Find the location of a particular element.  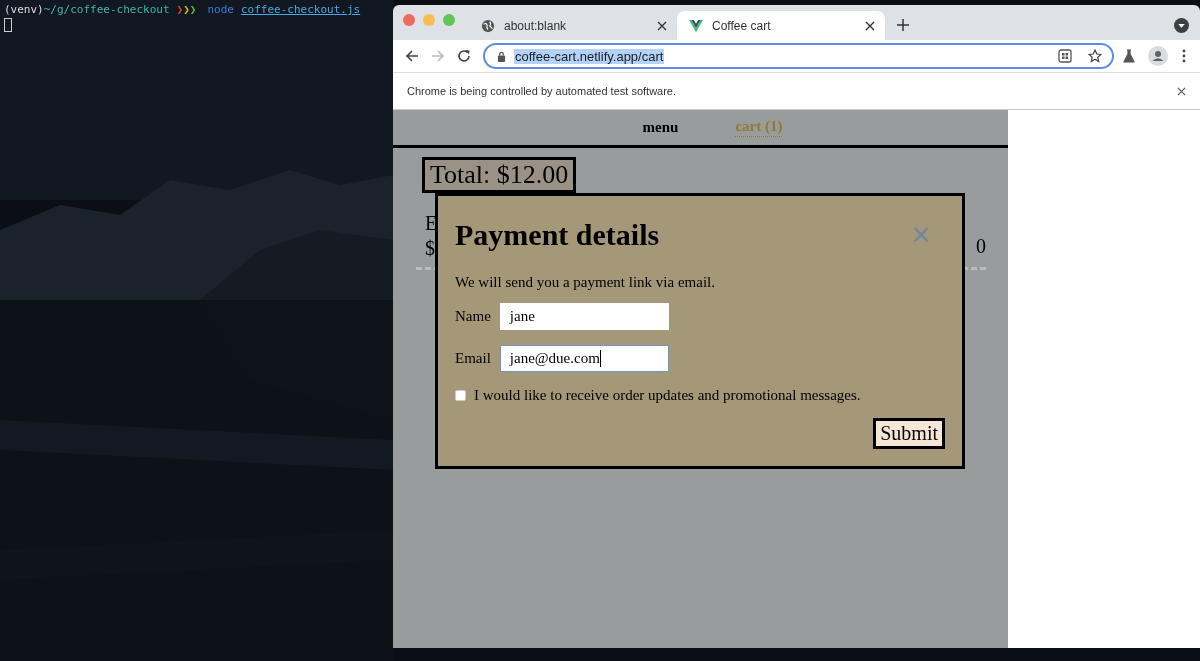

profile-icon is located at coordinates (1158, 56).